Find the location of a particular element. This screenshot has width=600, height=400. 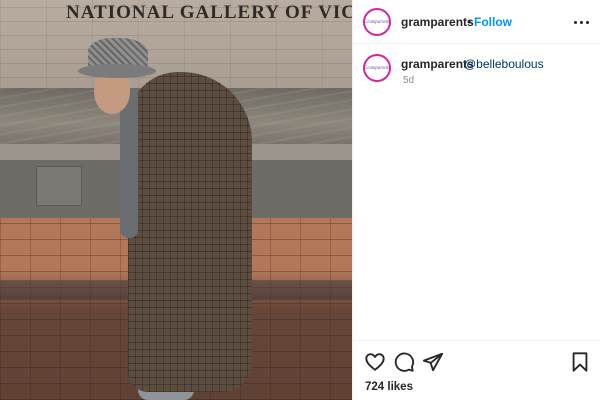

gallery-sign: NATIONAL GALLERY OF VIC is located at coordinates (209, 12).